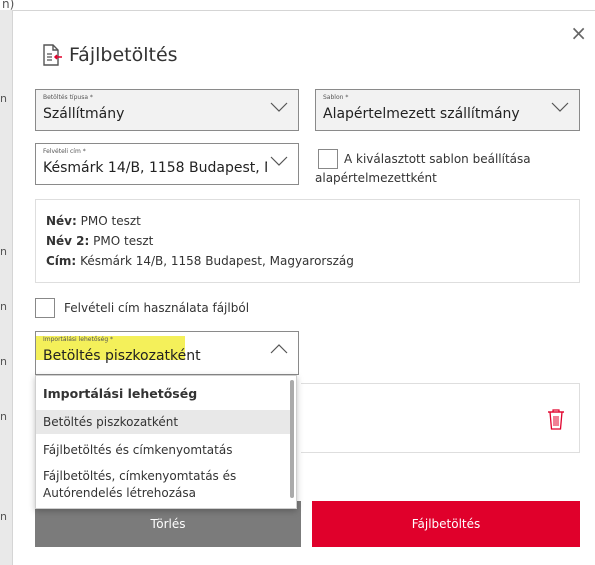  What do you see at coordinates (123, 241) in the screenshot?
I see `name2-value: PMO teszt` at bounding box center [123, 241].